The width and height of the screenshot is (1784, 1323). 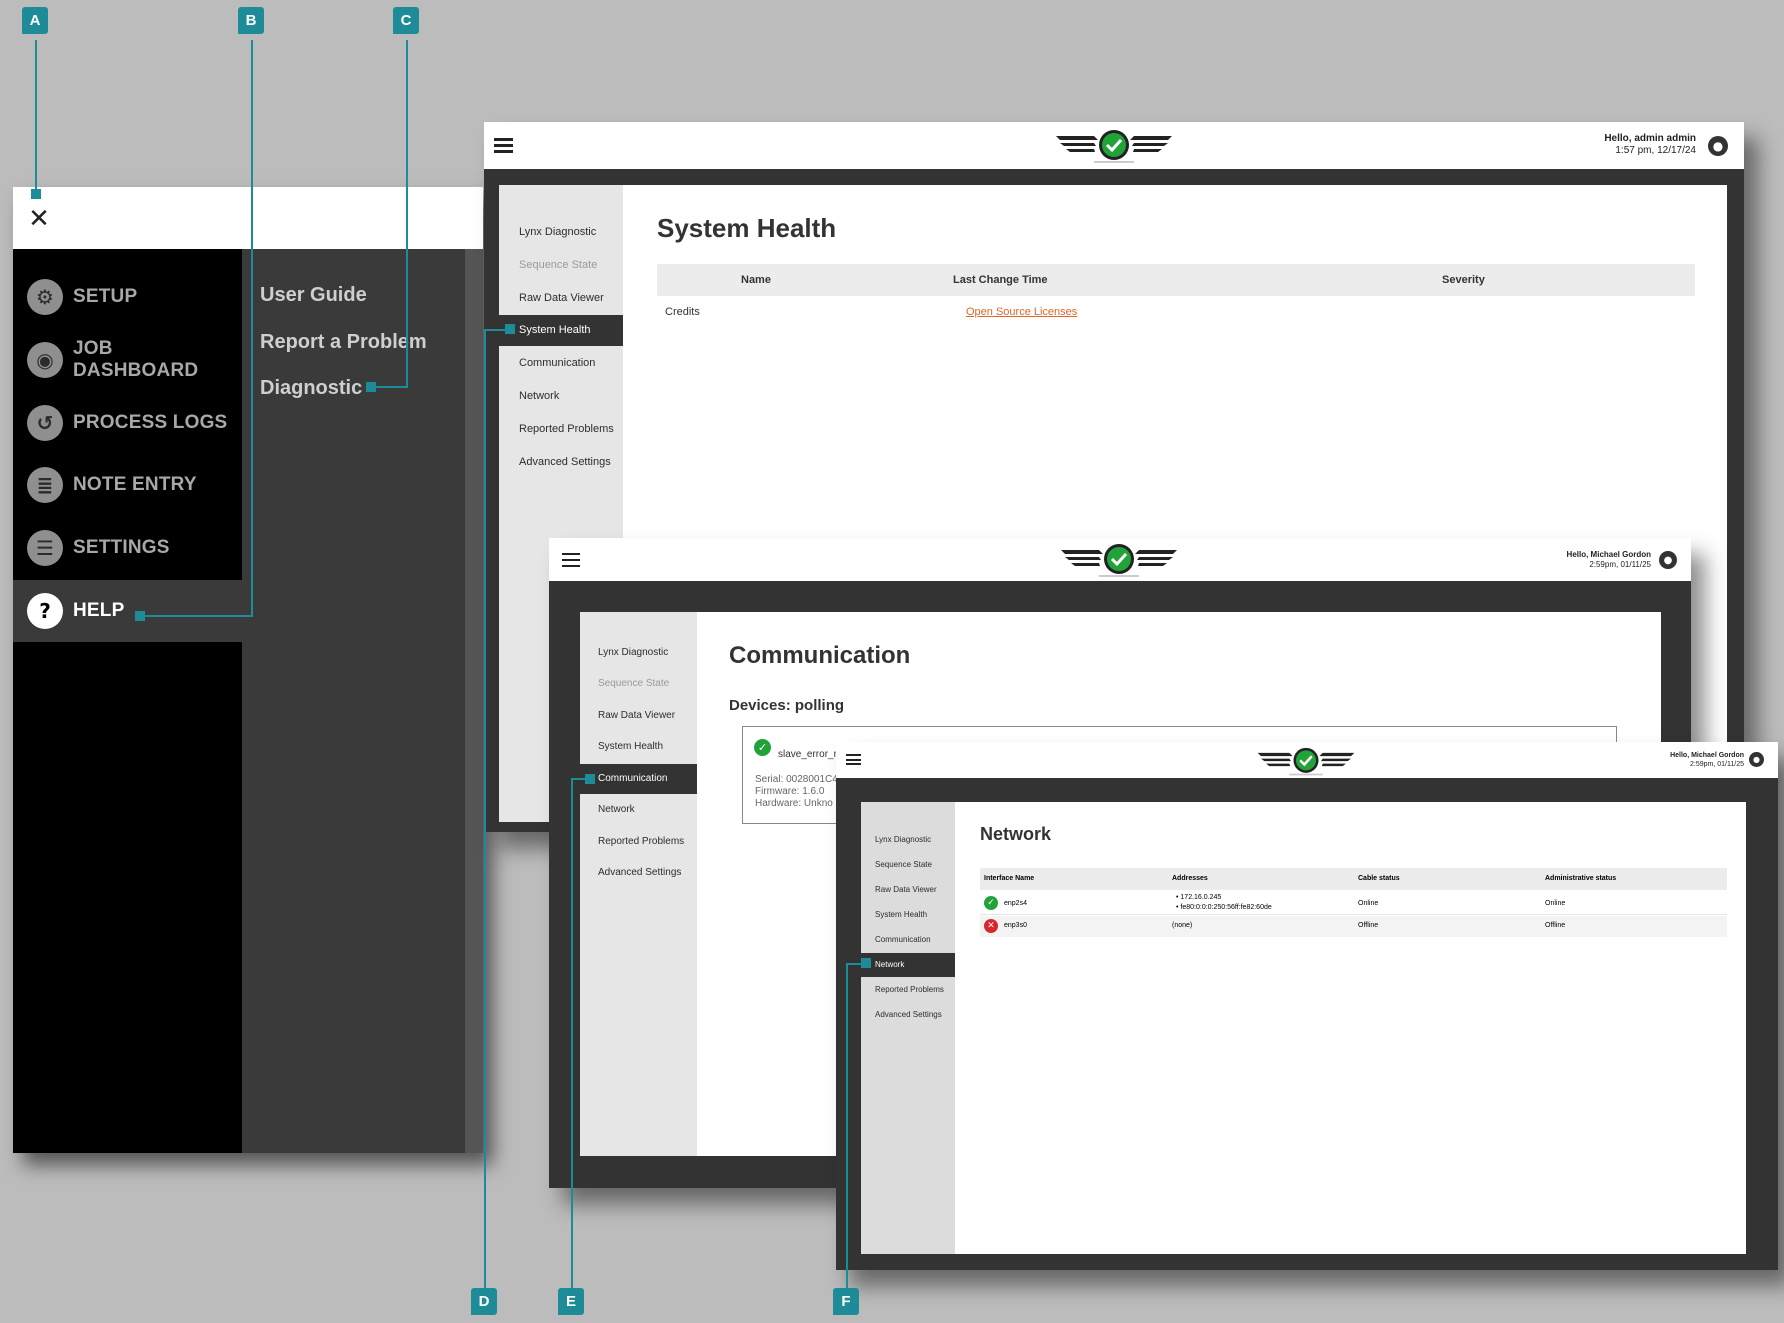 I want to click on callout-line-a, so click(x=36, y=116).